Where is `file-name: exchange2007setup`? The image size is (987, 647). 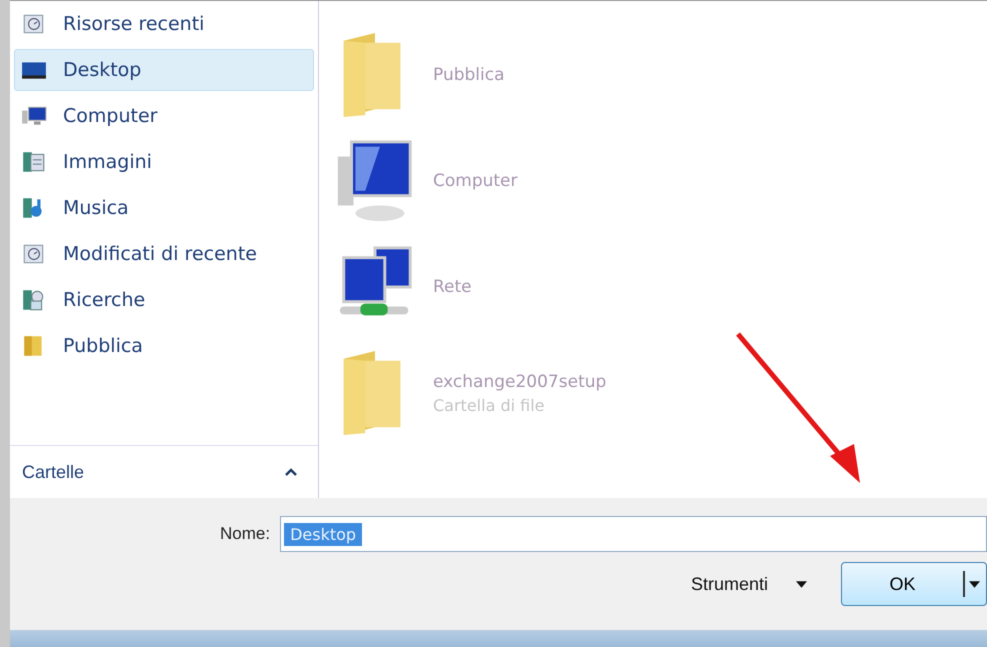 file-name: exchange2007setup is located at coordinates (519, 382).